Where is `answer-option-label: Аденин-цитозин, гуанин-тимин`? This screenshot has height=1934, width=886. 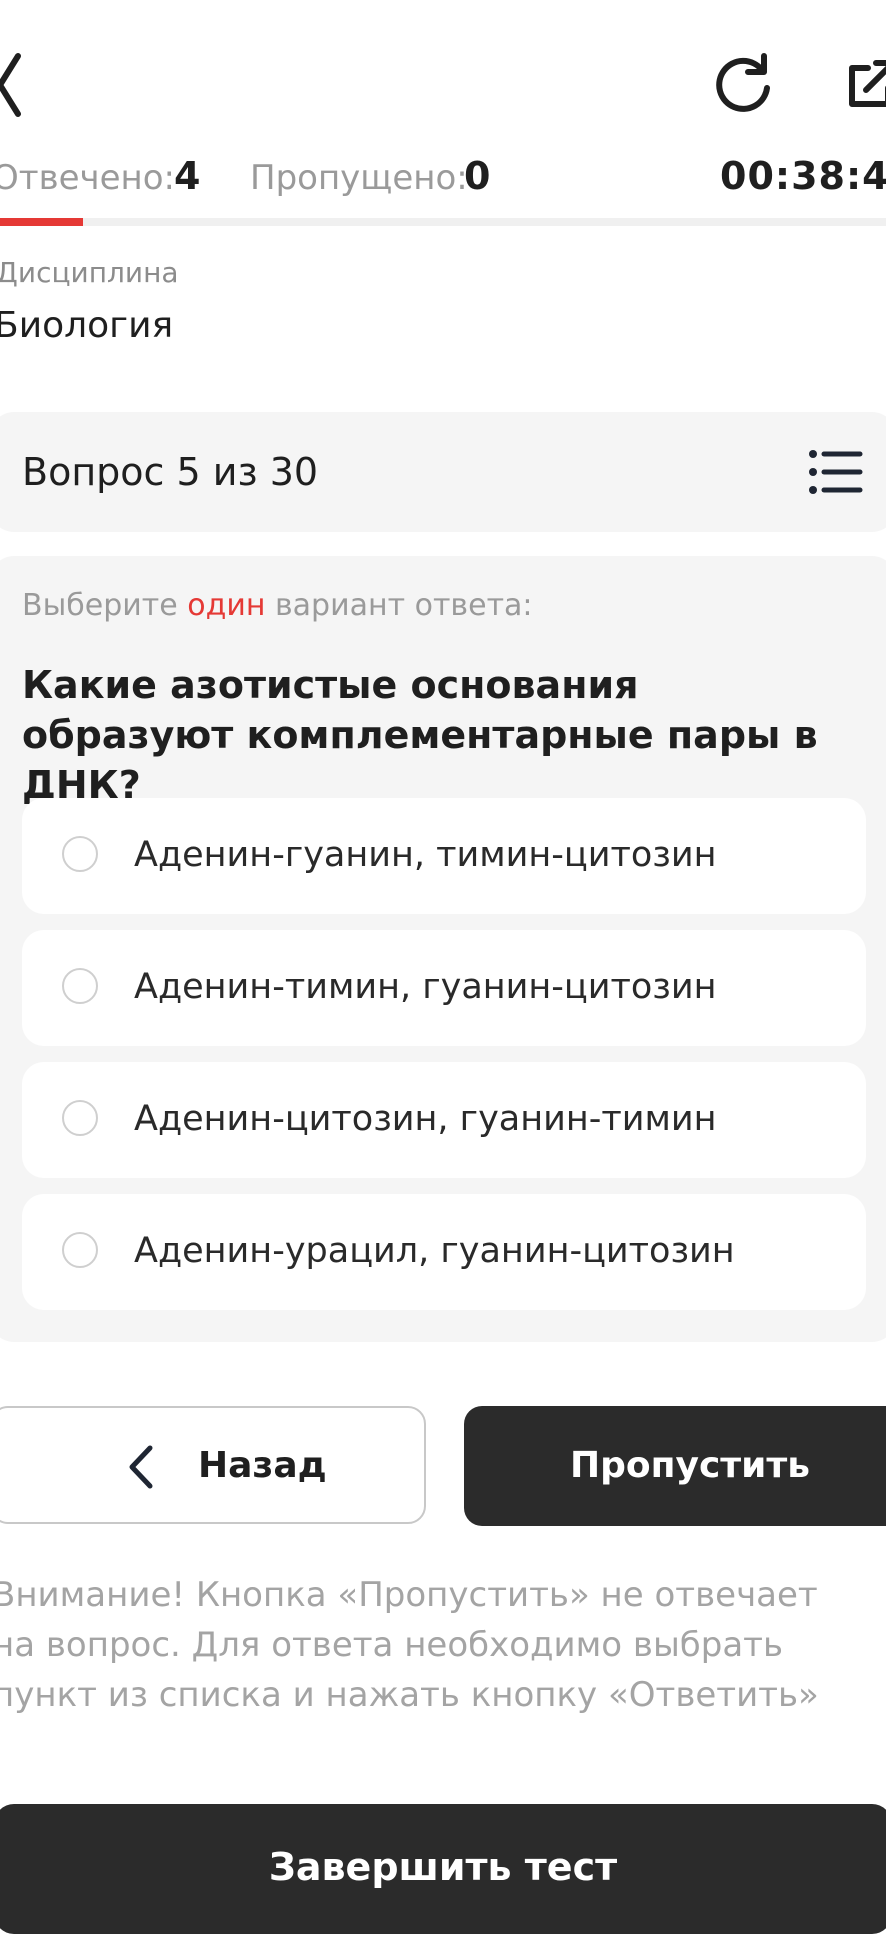
answer-option-label: Аденин-цитозин, гуанин-тимин is located at coordinates (425, 1119).